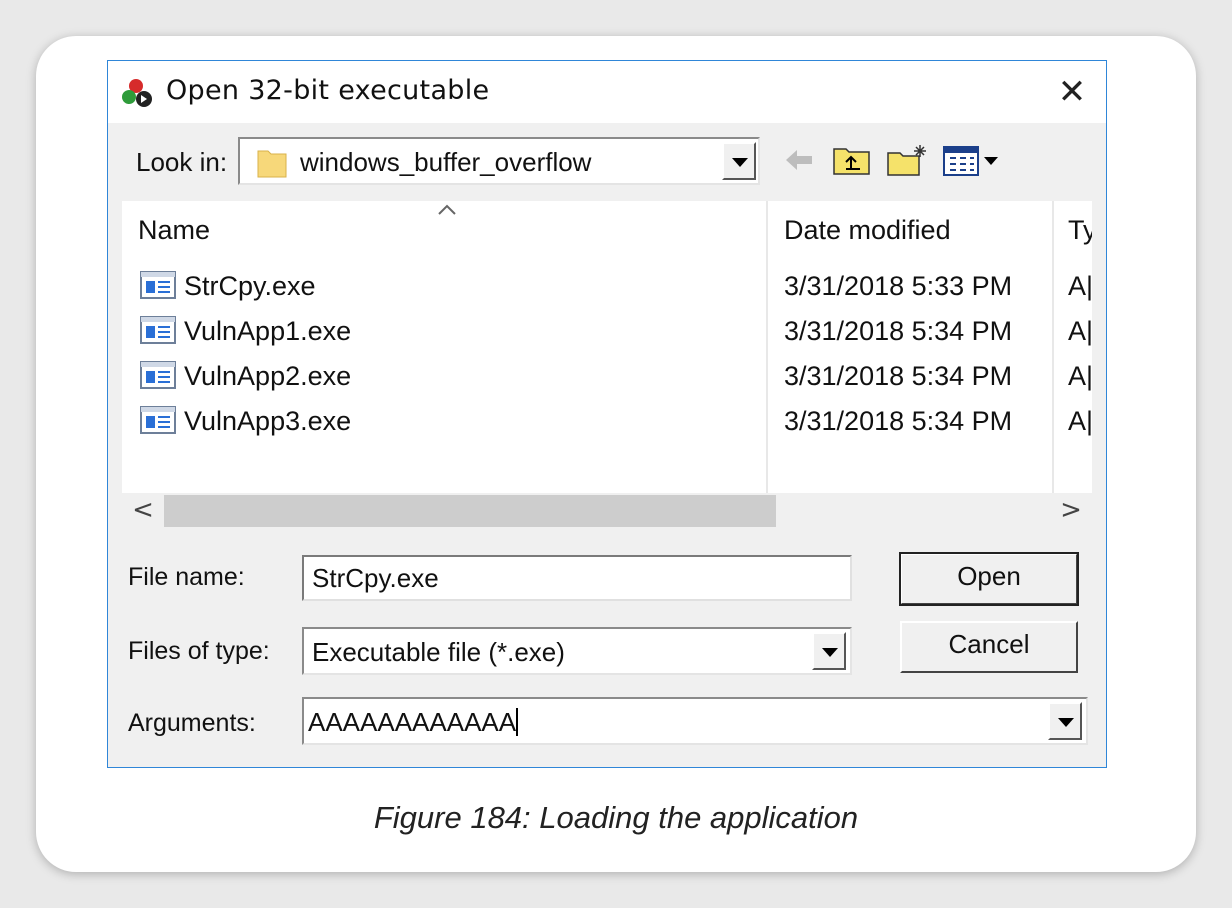 The height and width of the screenshot is (908, 1232). Describe the element at coordinates (1071, 510) in the screenshot. I see `scroll-right-button: >` at that location.